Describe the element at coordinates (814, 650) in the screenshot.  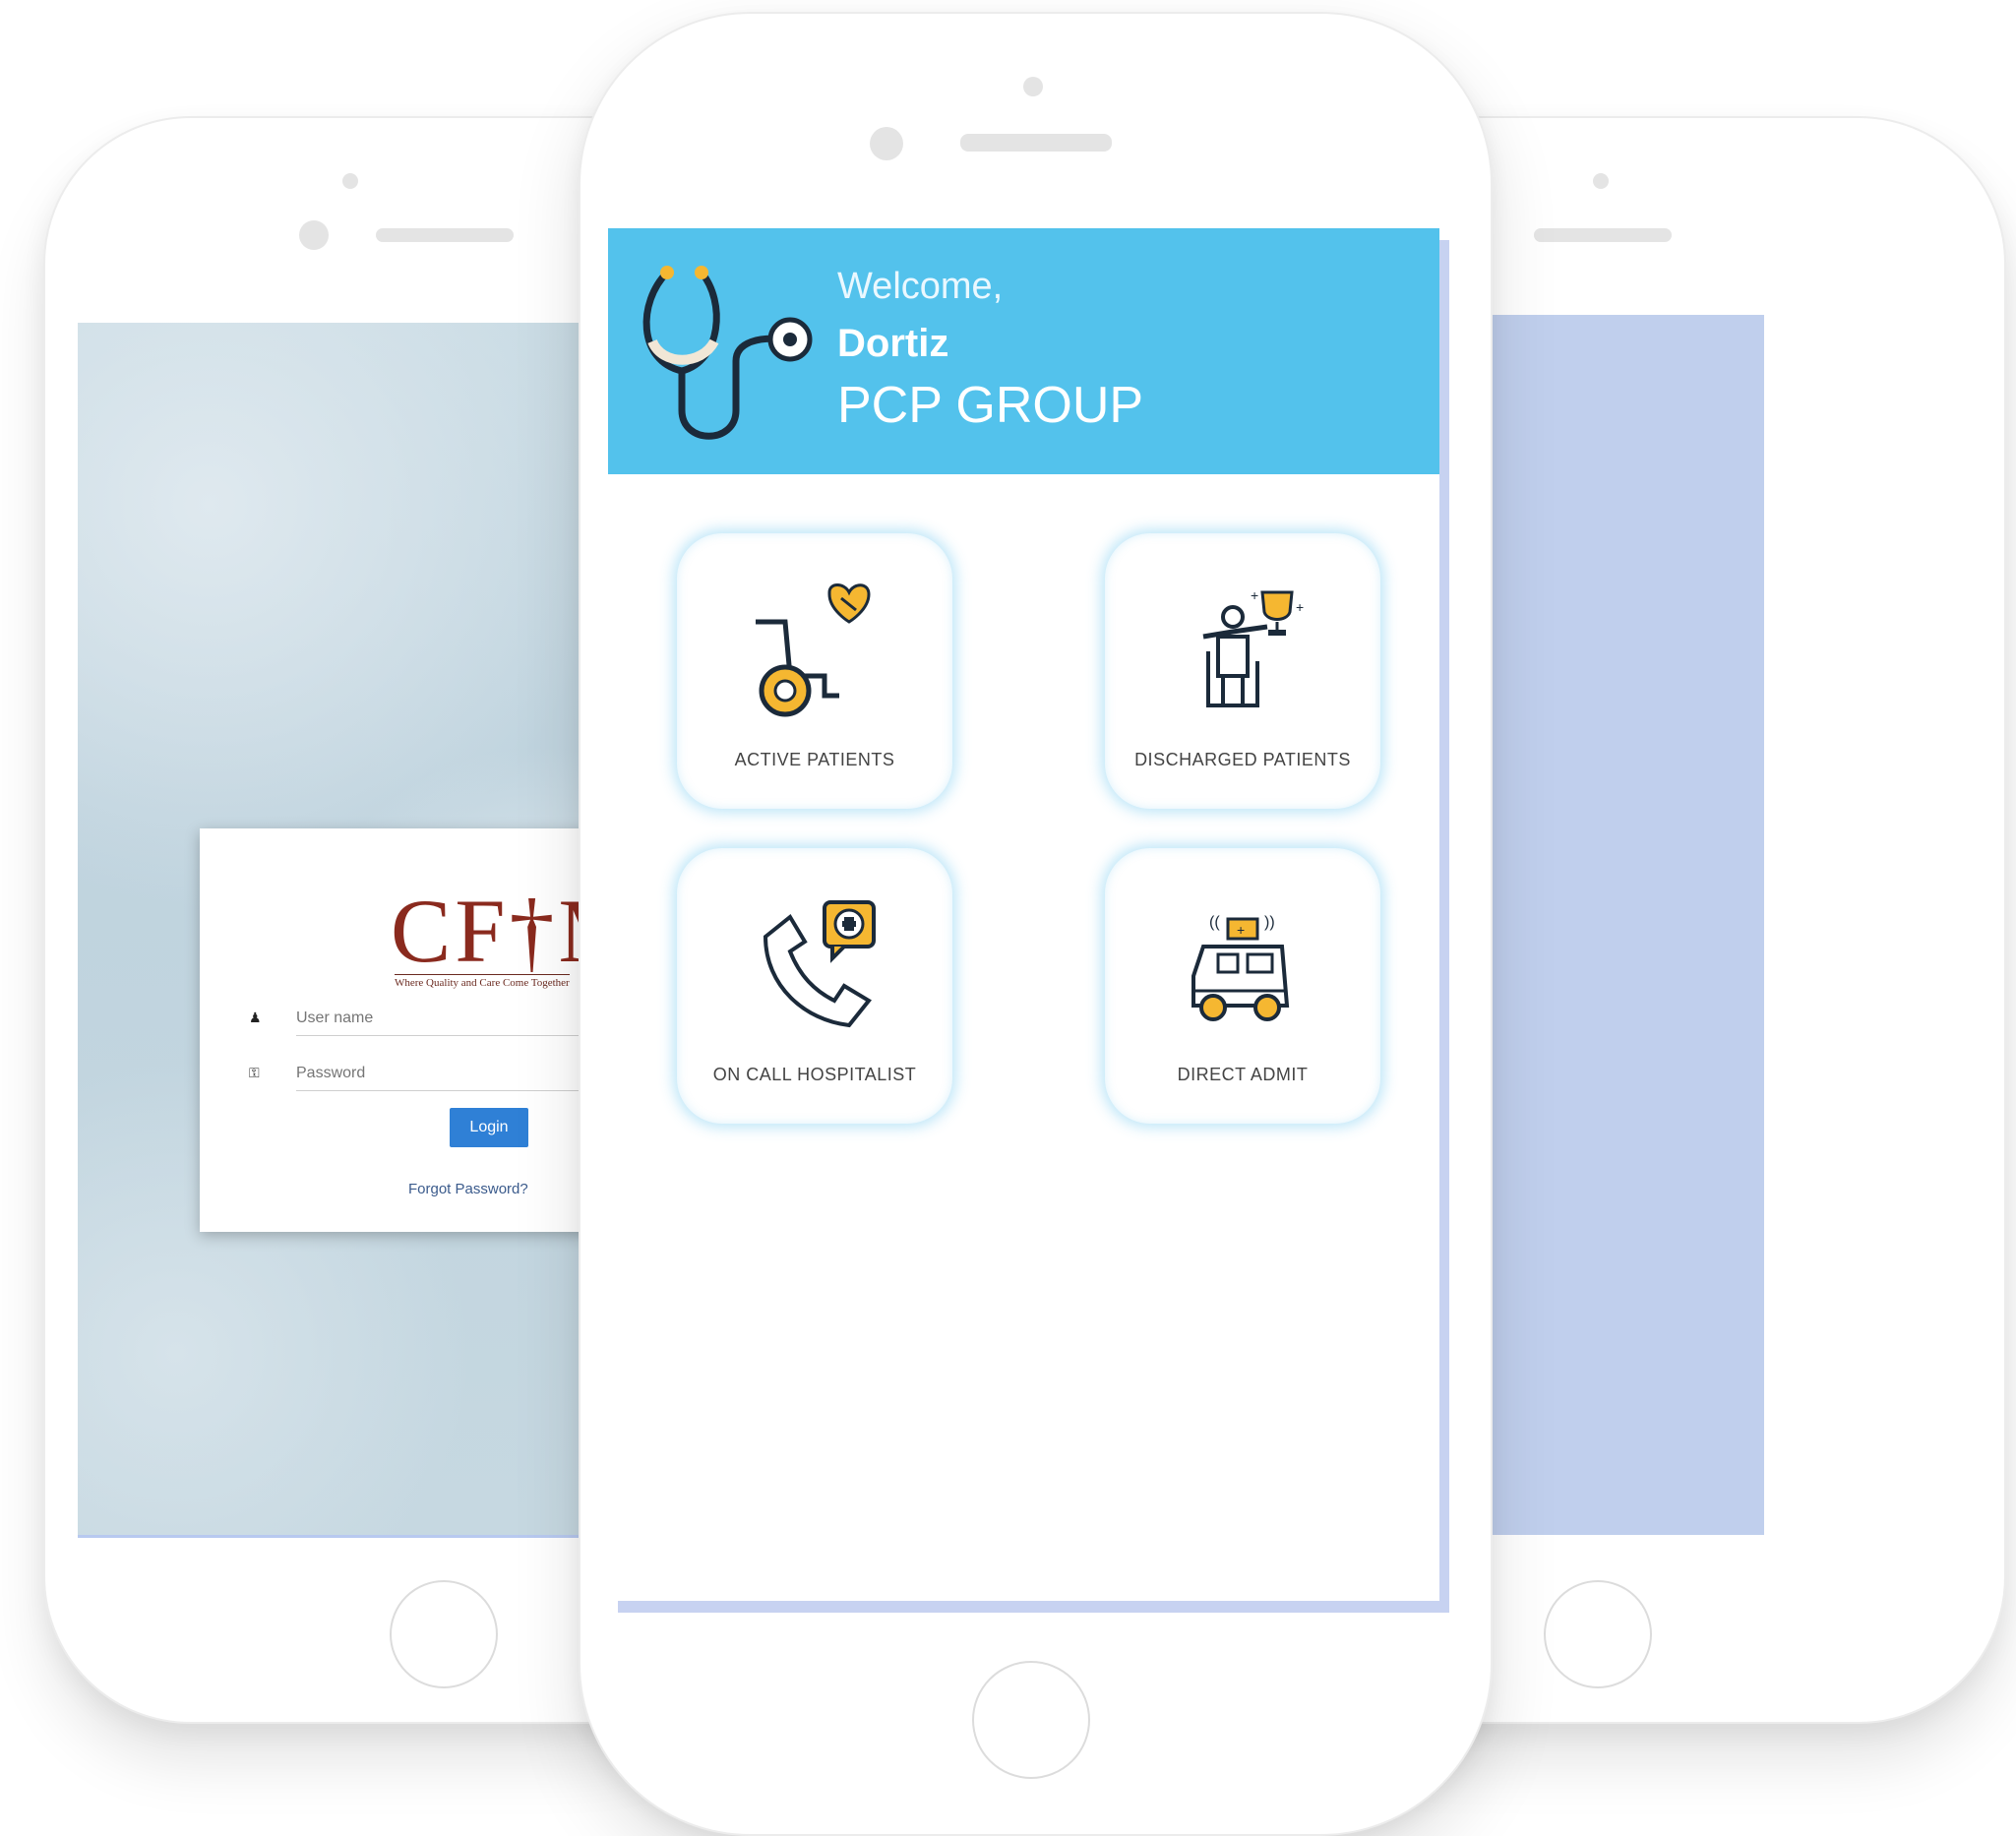
I see `wheelchair-heart-icon` at that location.